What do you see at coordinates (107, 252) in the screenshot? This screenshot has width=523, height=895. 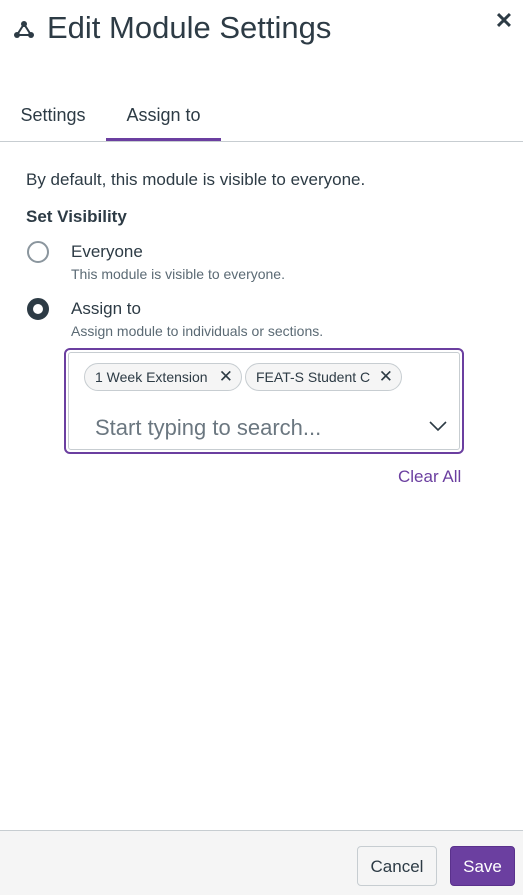 I see `everyone-label: Everyone` at bounding box center [107, 252].